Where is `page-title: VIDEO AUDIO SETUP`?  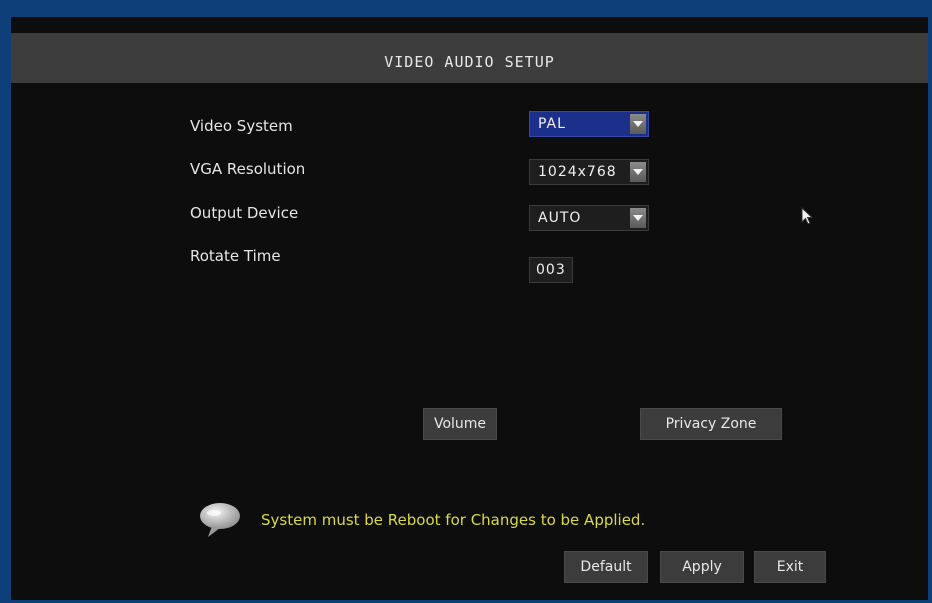 page-title: VIDEO AUDIO SETUP is located at coordinates (469, 62).